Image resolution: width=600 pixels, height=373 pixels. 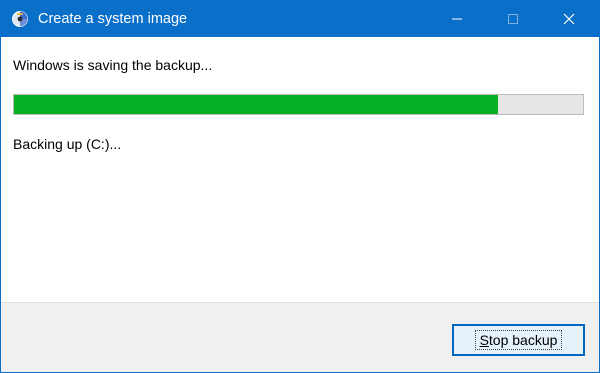 I want to click on button-text: top backup, so click(x=523, y=340).